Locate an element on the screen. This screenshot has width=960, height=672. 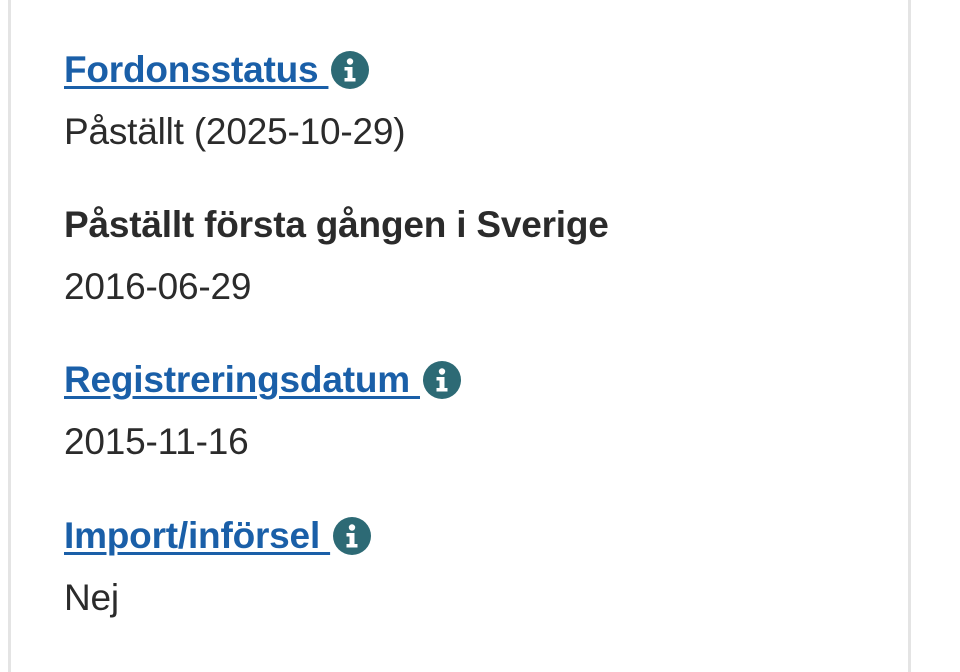
registreringsdatum-value: 2015-11-16 is located at coordinates (156, 441).